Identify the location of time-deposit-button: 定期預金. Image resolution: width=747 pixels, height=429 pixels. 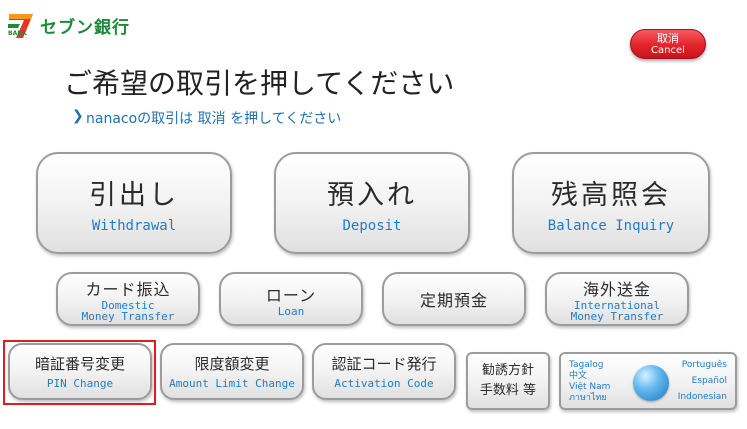
(454, 299).